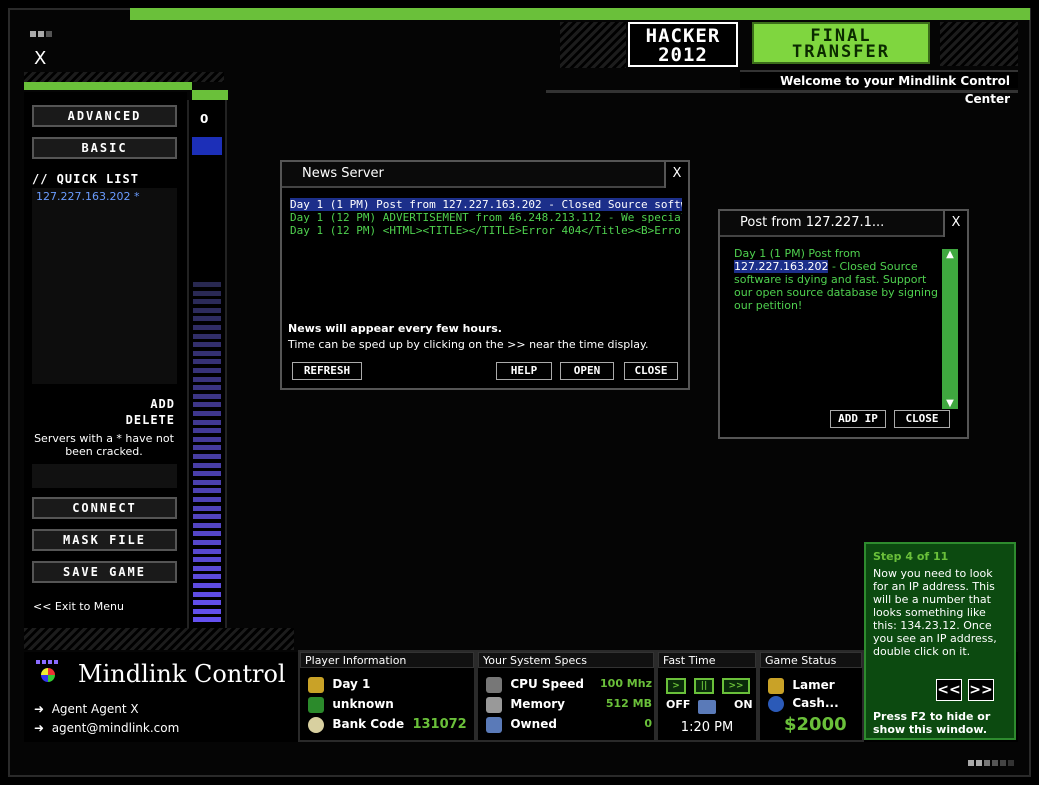  Describe the element at coordinates (981, 690) in the screenshot. I see `tutorial-next-button: >>` at that location.